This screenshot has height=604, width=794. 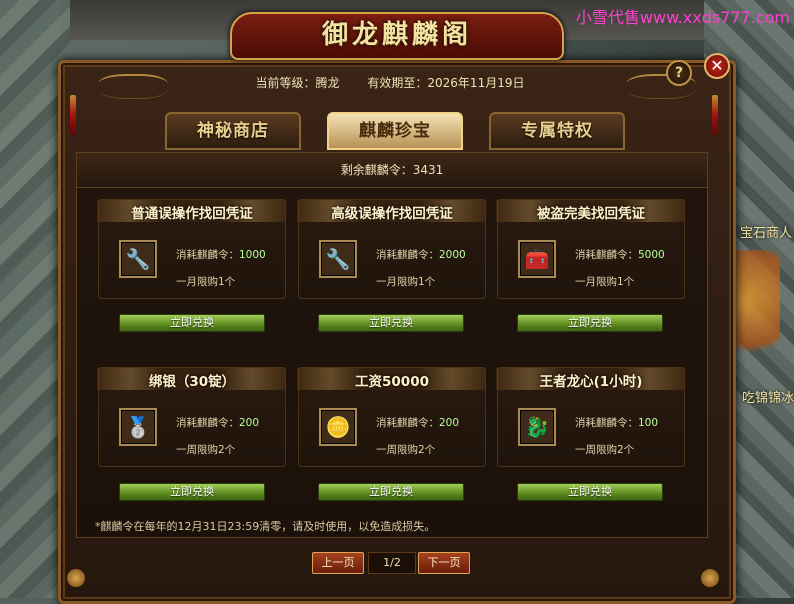 I want to click on npc-label-partial: 吃锦锦冰, so click(x=767, y=398).